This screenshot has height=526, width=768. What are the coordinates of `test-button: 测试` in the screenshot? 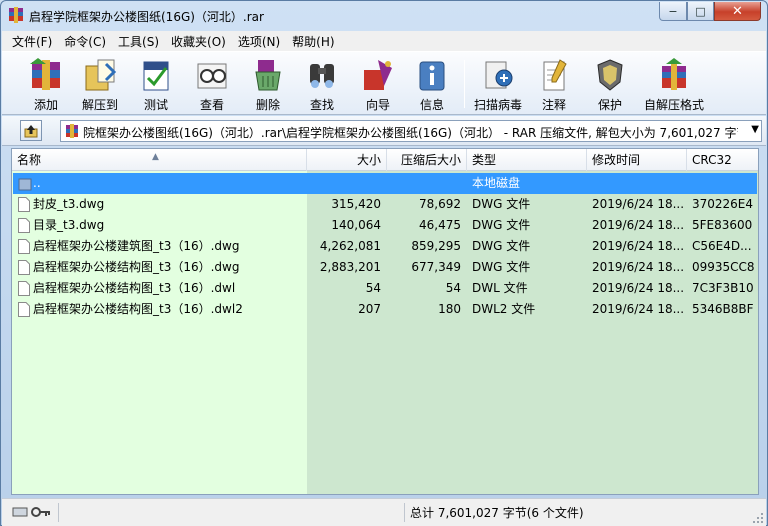 It's located at (156, 84).